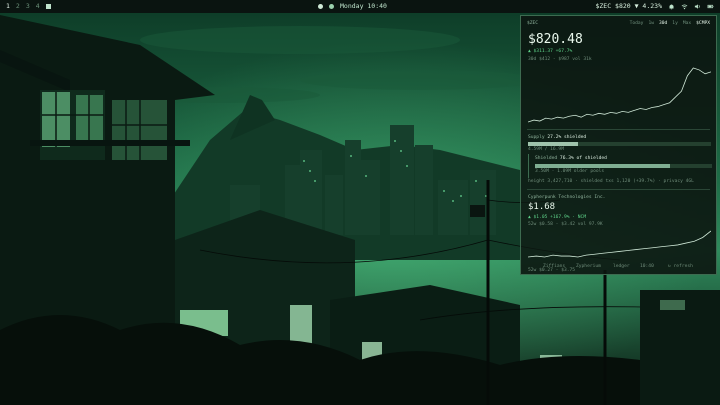 This screenshot has height=405, width=720. I want to click on clock-area: Monday 10:40, so click(352, 6).